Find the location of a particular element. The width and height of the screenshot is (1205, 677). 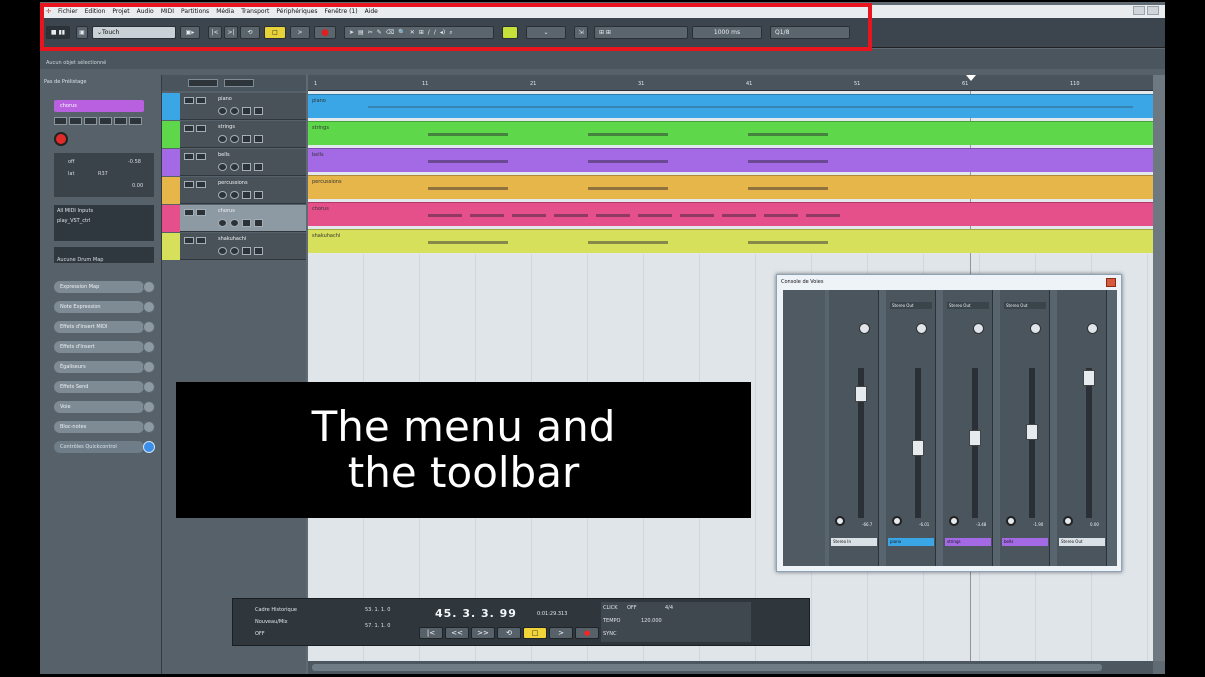

transport-off: OFF is located at coordinates (260, 634).